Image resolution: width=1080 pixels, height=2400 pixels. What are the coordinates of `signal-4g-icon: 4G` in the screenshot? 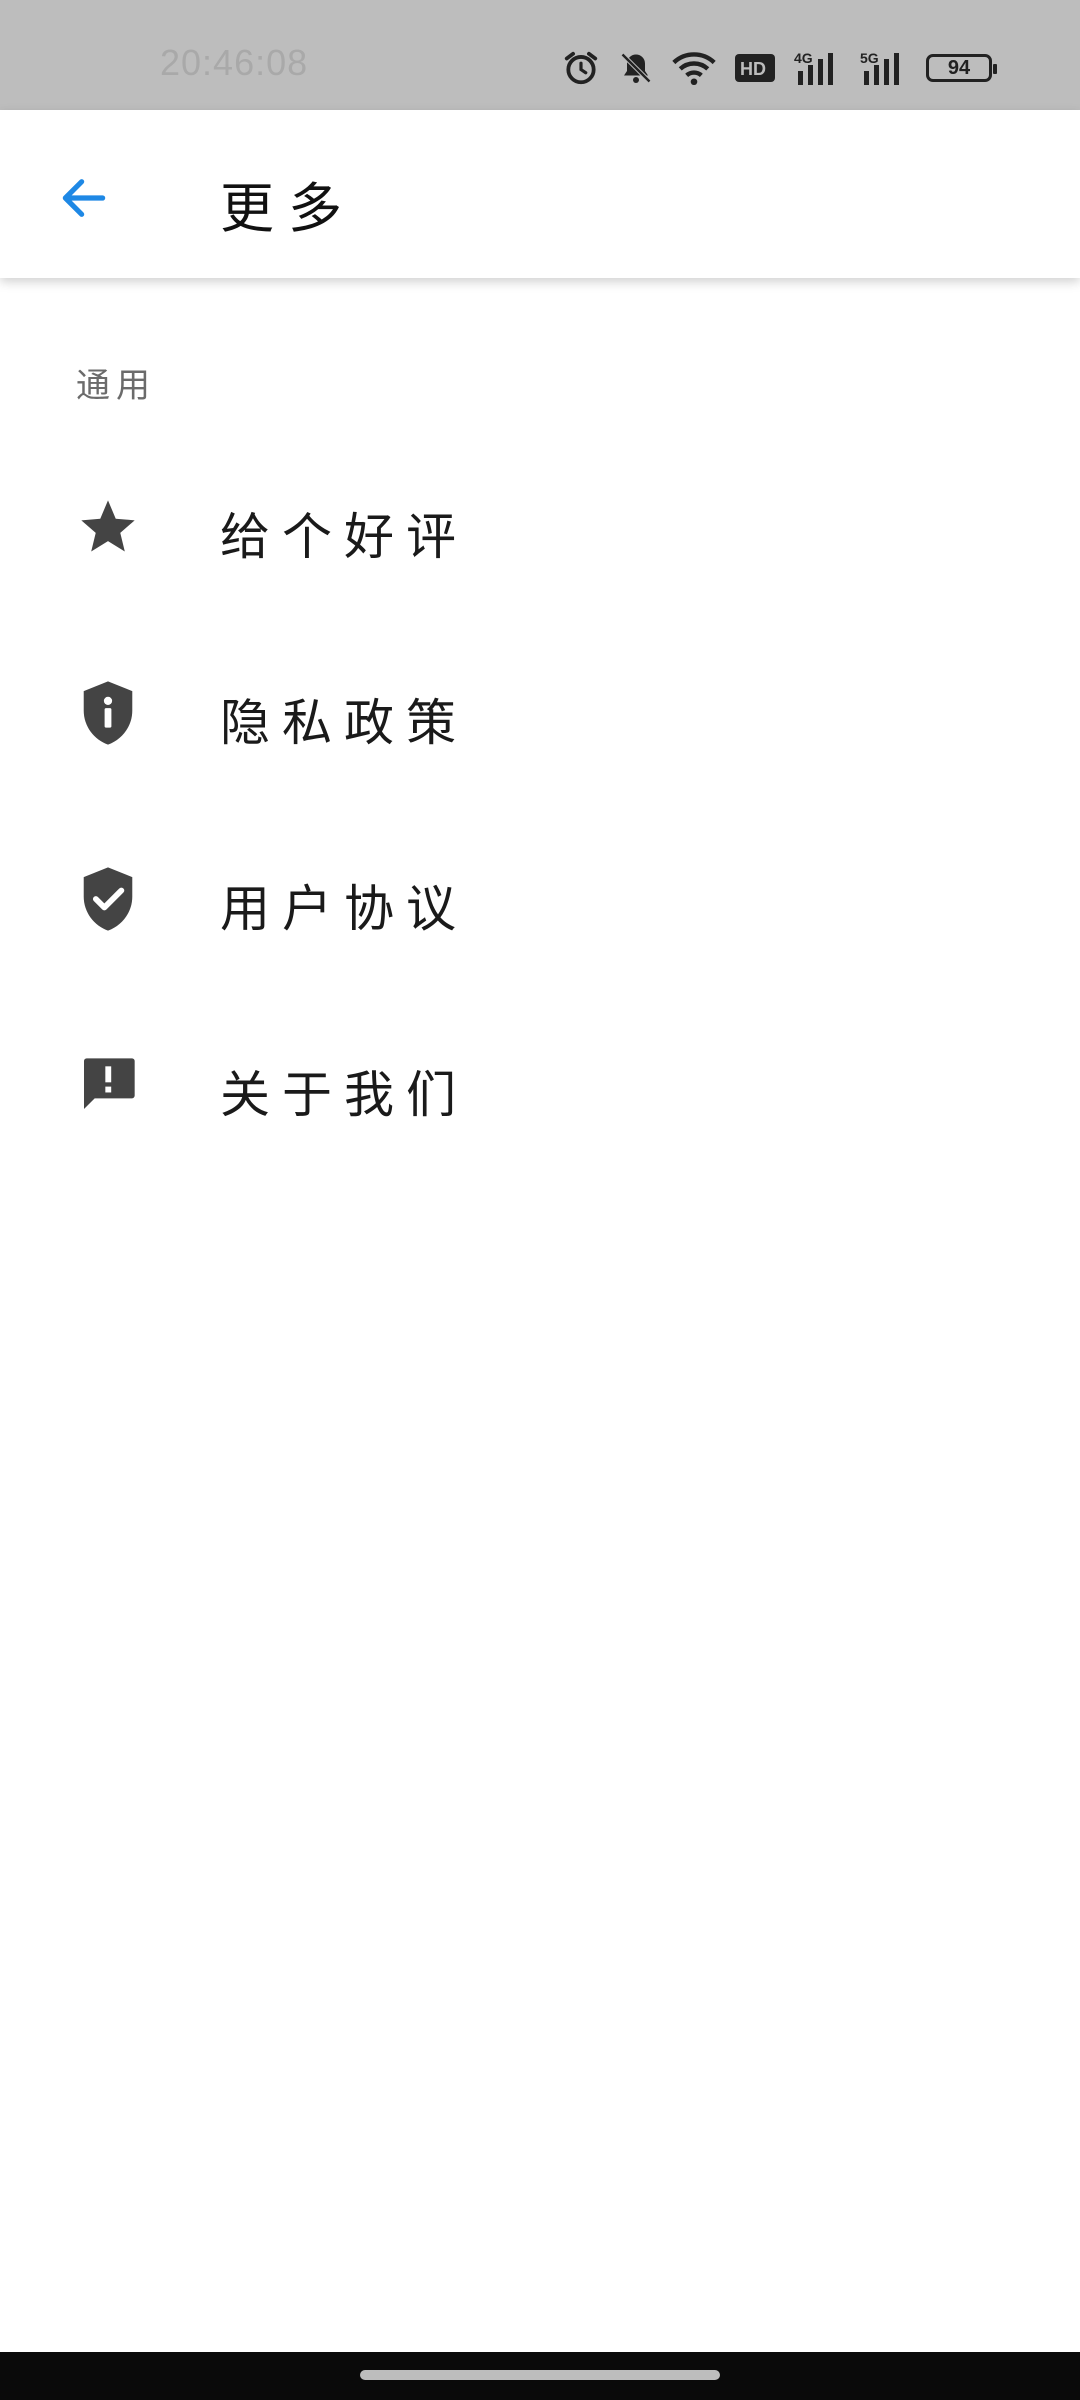 It's located at (818, 68).